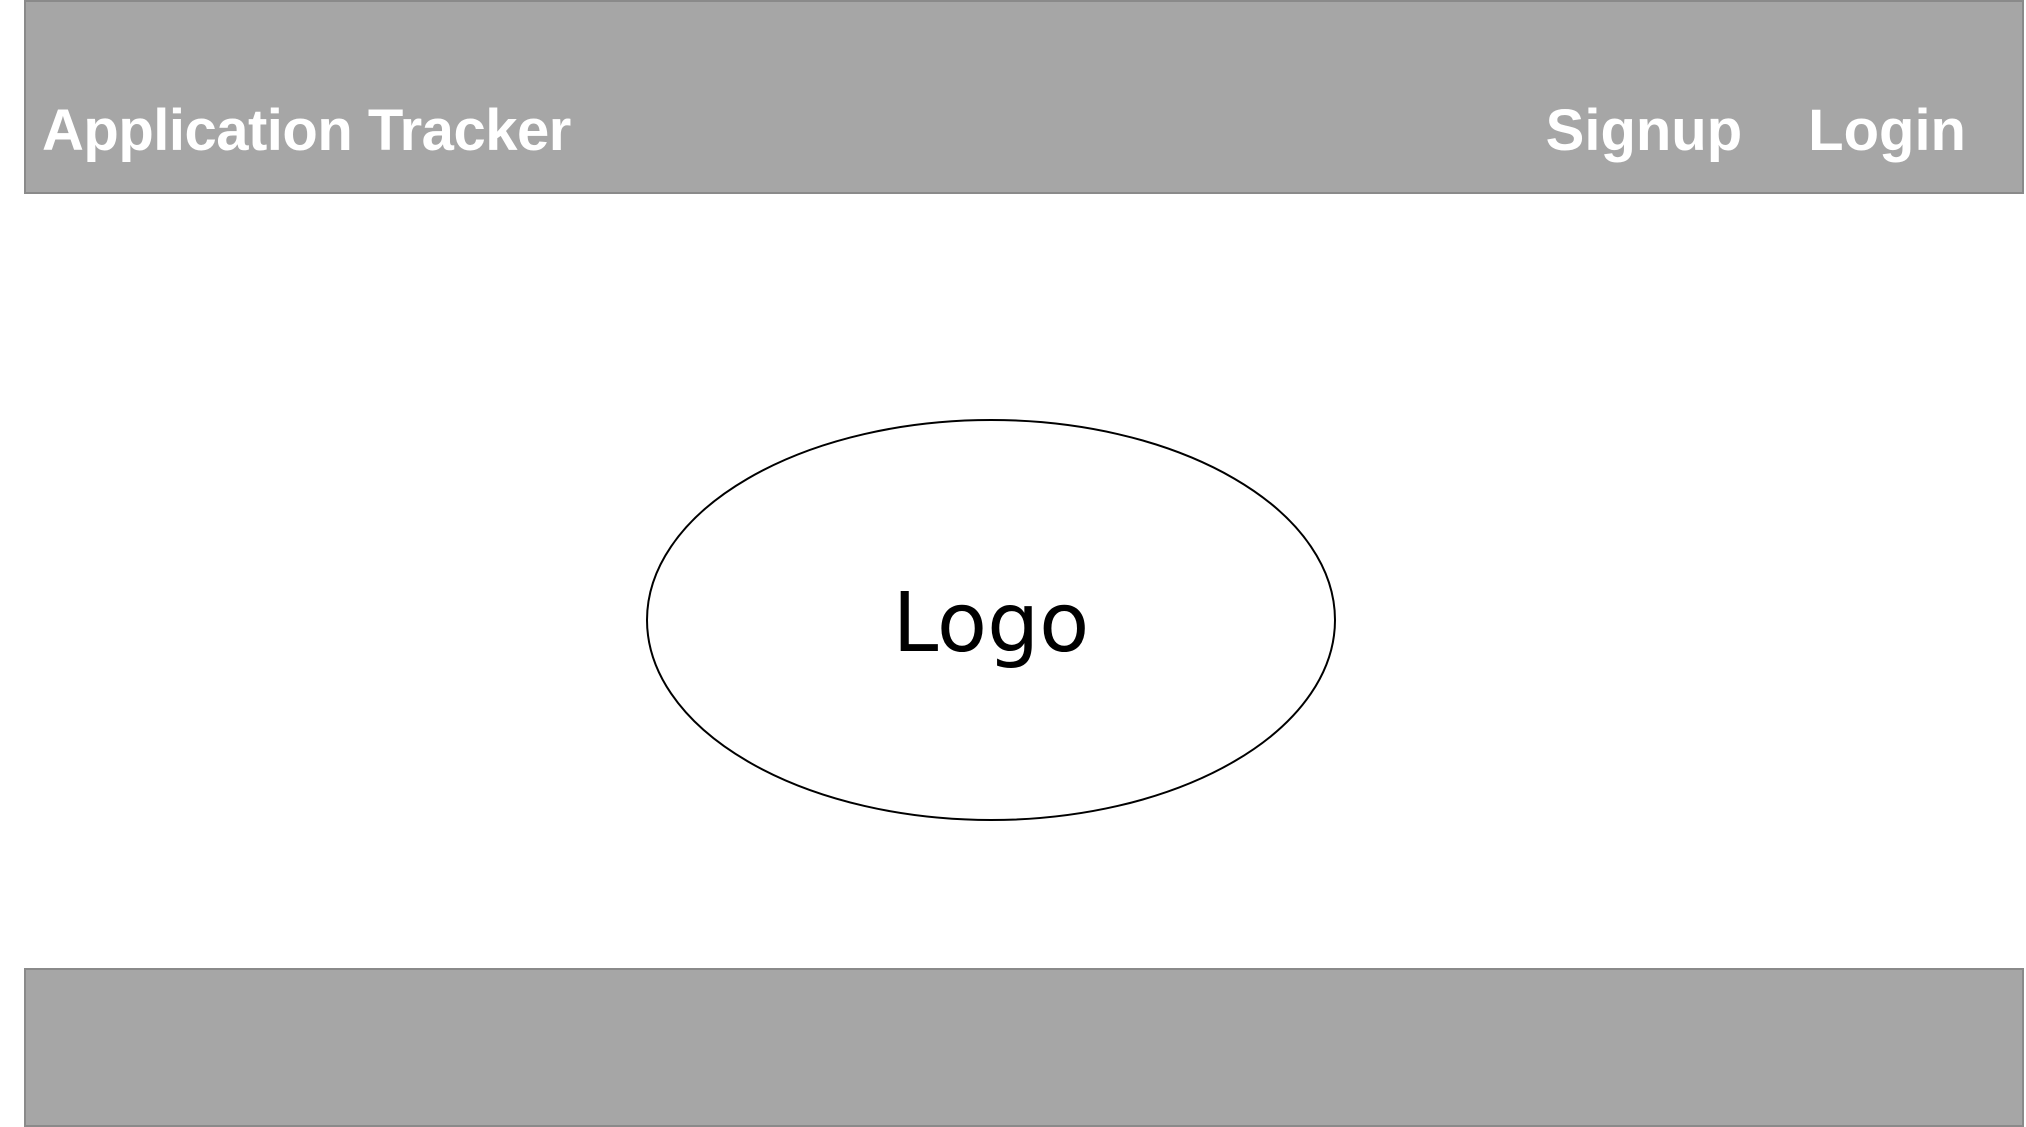 The width and height of the screenshot is (2026, 1127). What do you see at coordinates (306, 130) in the screenshot?
I see `app-title: Application Tracker` at bounding box center [306, 130].